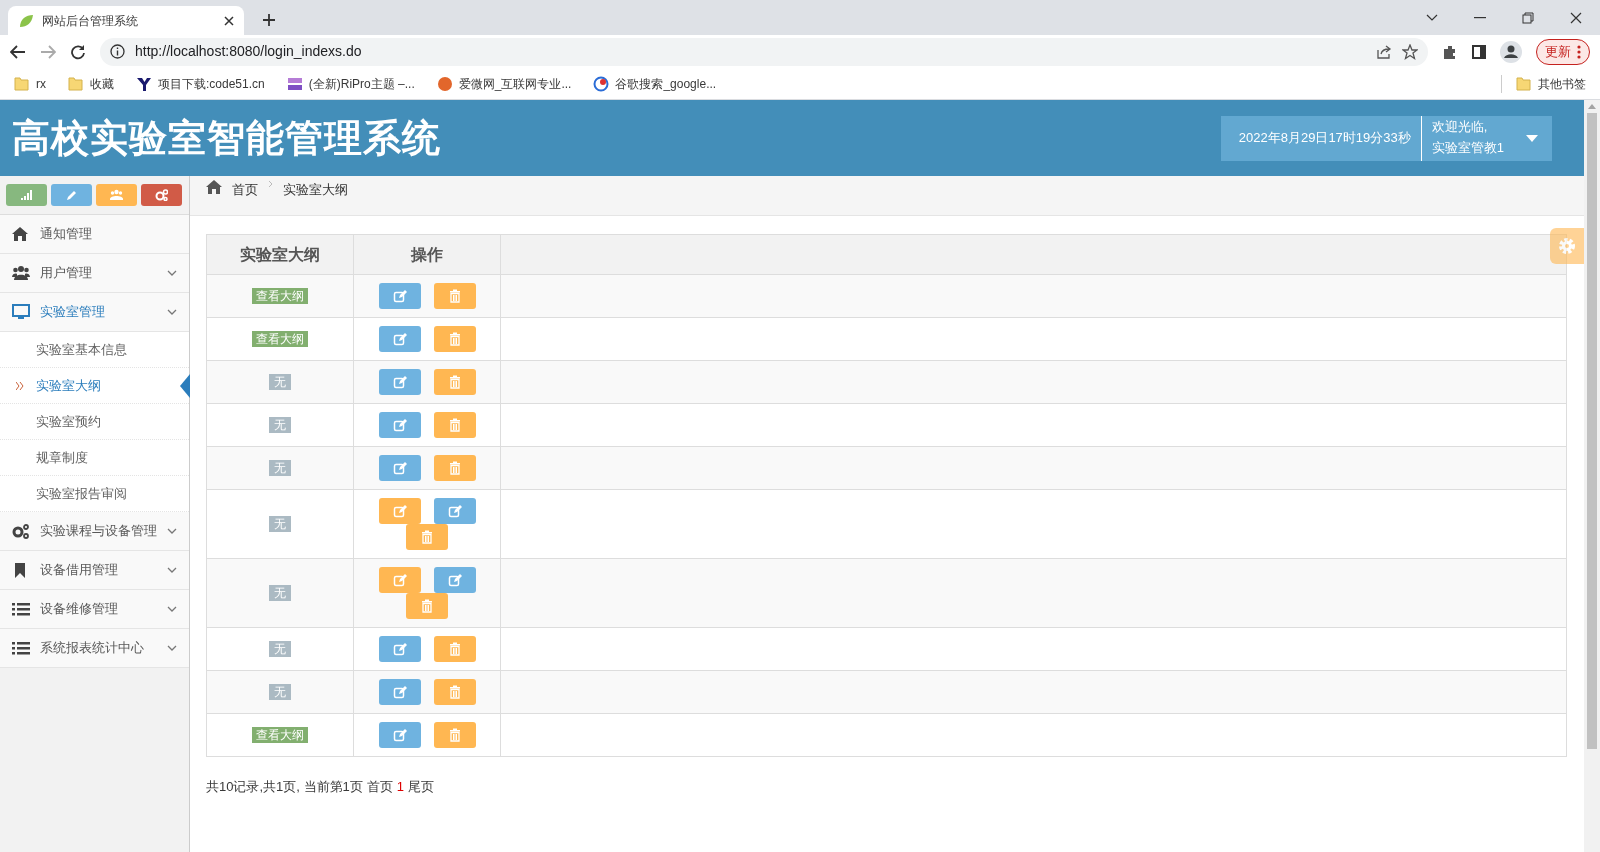  What do you see at coordinates (1592, 431) in the screenshot?
I see `scrollbar-thumb` at bounding box center [1592, 431].